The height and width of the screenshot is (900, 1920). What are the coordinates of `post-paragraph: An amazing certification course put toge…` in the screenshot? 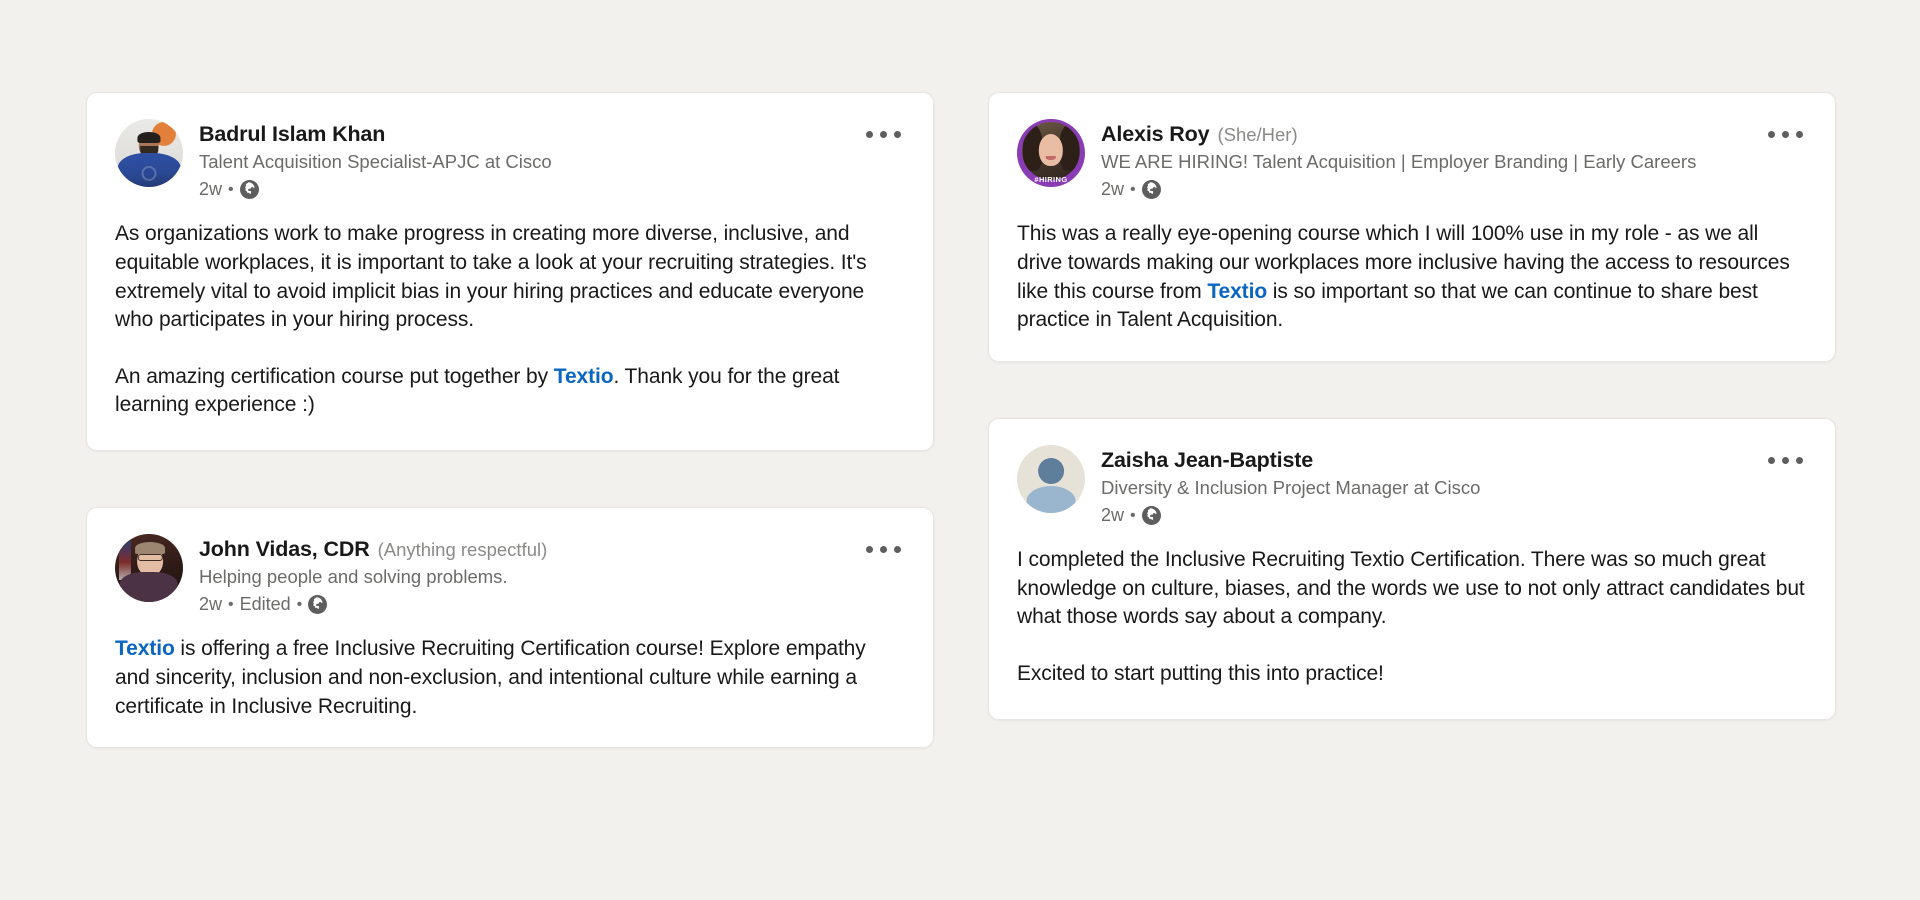 It's located at (510, 391).